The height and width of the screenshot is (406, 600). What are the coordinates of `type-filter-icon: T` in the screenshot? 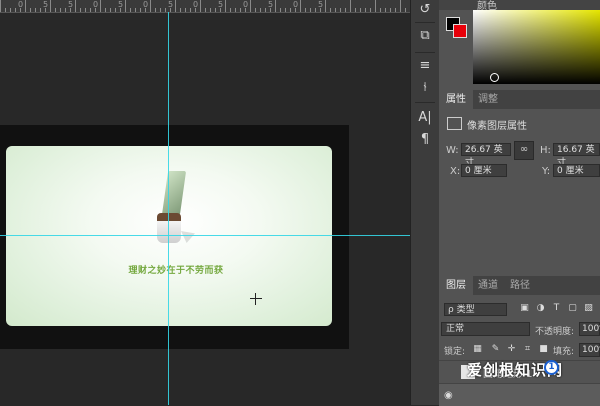 It's located at (556, 308).